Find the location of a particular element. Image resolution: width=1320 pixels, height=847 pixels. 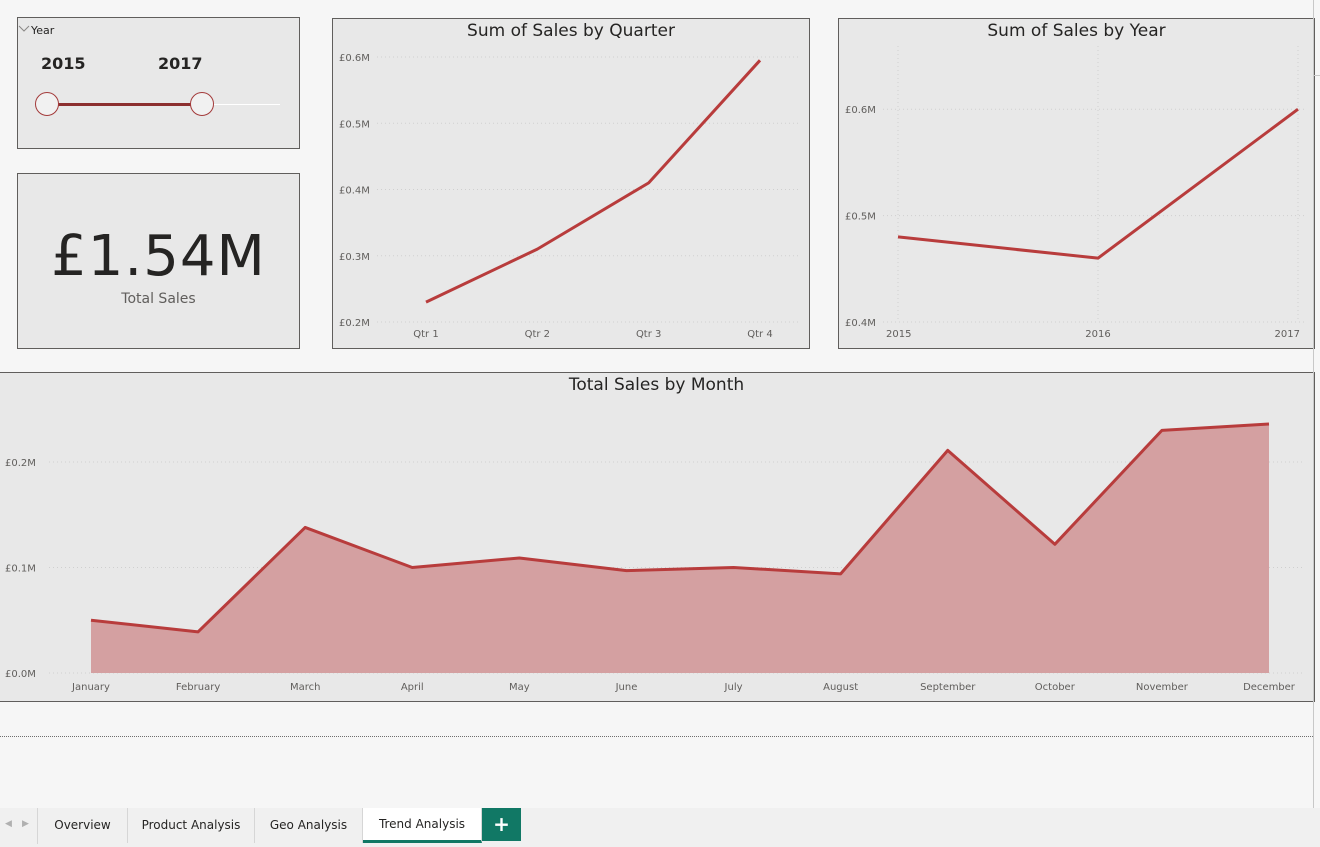

slicer-label: Year is located at coordinates (43, 30).